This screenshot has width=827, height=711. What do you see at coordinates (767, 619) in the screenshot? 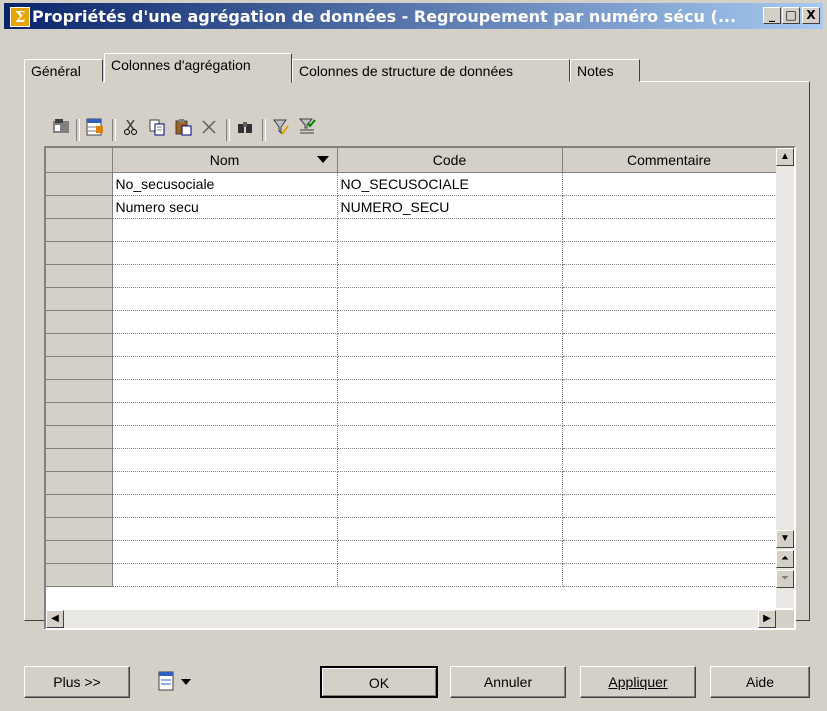
I see `scroll-right-icon: ▶` at bounding box center [767, 619].